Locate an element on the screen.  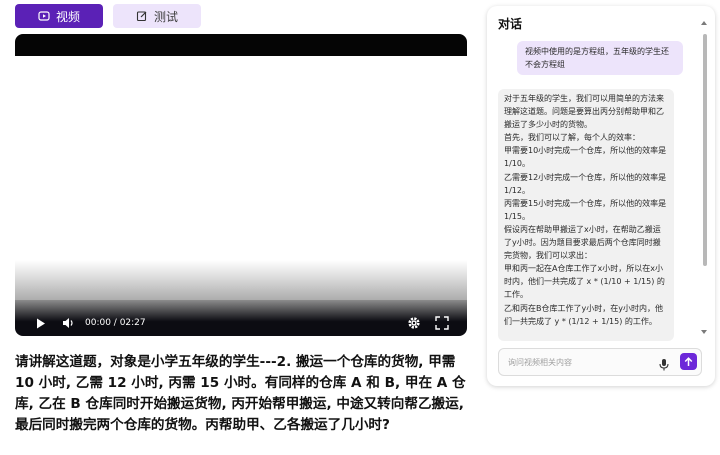
volume-icon is located at coordinates (68, 323).